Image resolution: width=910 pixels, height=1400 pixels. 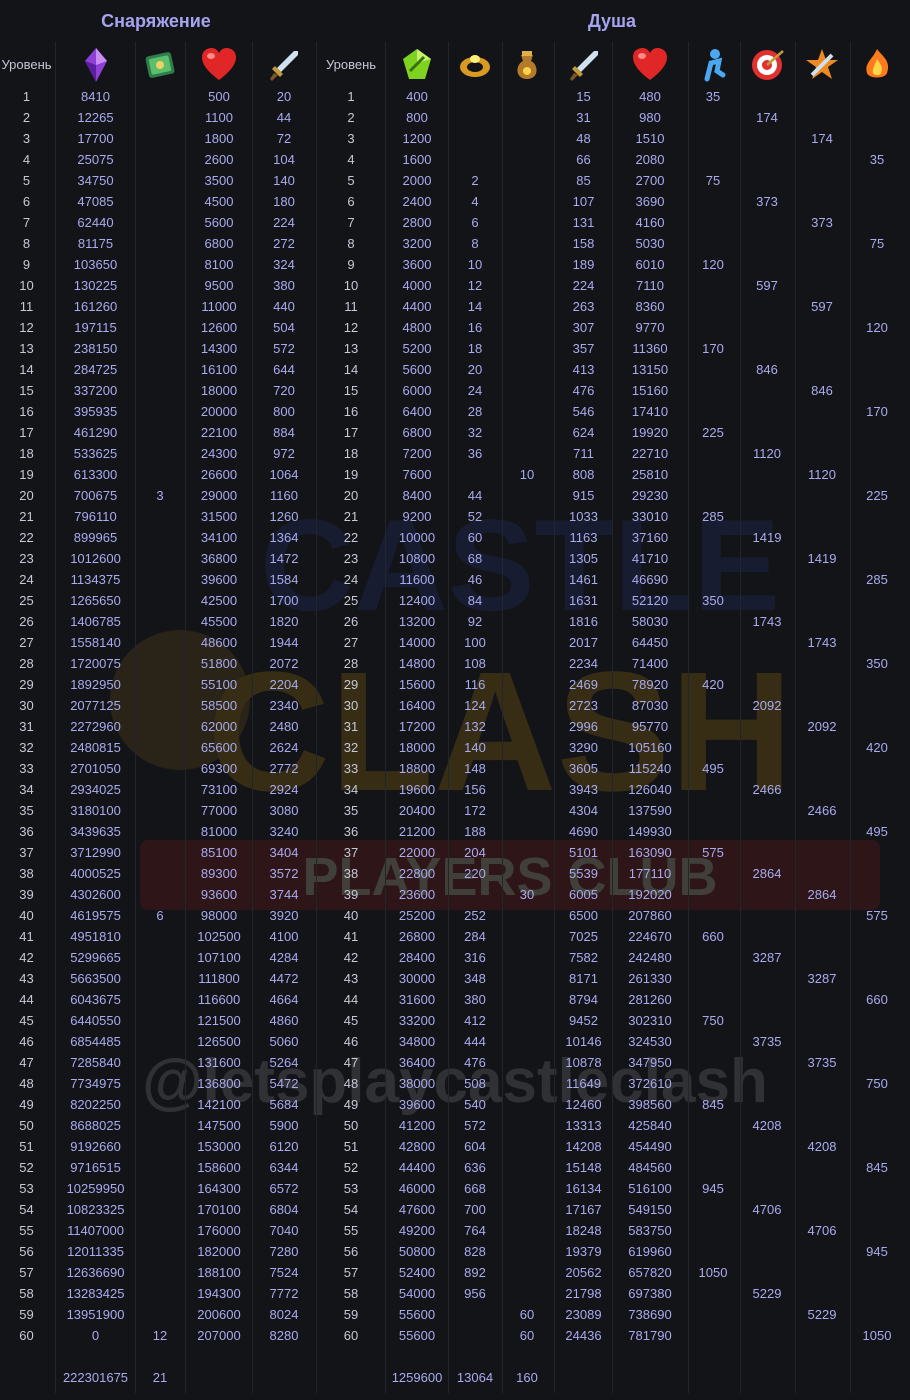 I want to click on table-cell: 58500, so click(x=219, y=705).